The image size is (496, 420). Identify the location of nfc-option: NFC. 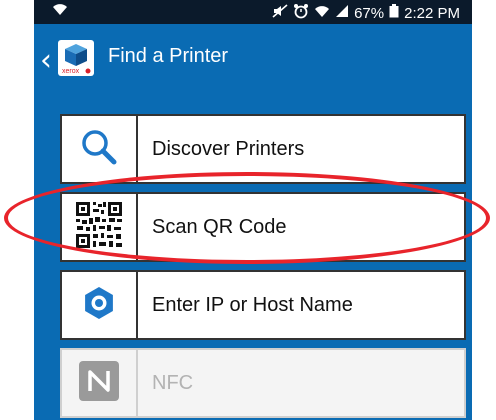
(263, 383).